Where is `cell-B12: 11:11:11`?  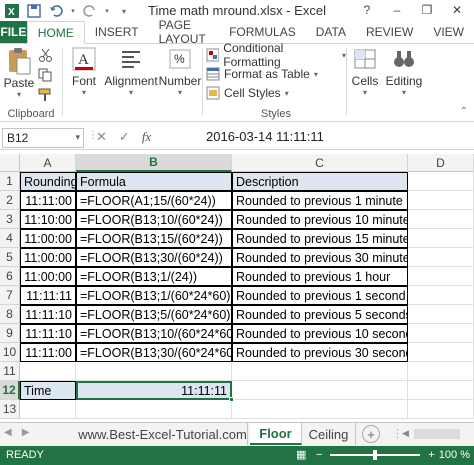 cell-B12: 11:11:11 is located at coordinates (154, 390).